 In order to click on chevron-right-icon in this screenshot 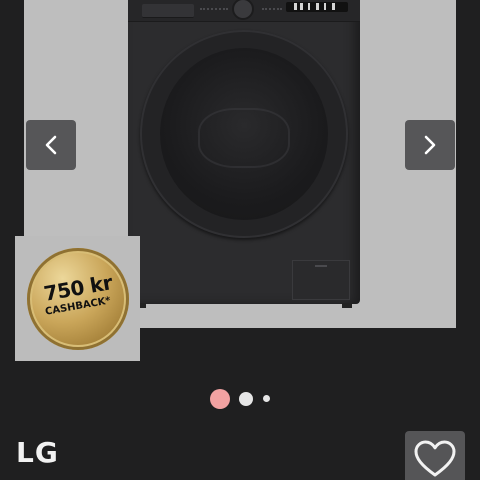, I will do `click(430, 145)`.